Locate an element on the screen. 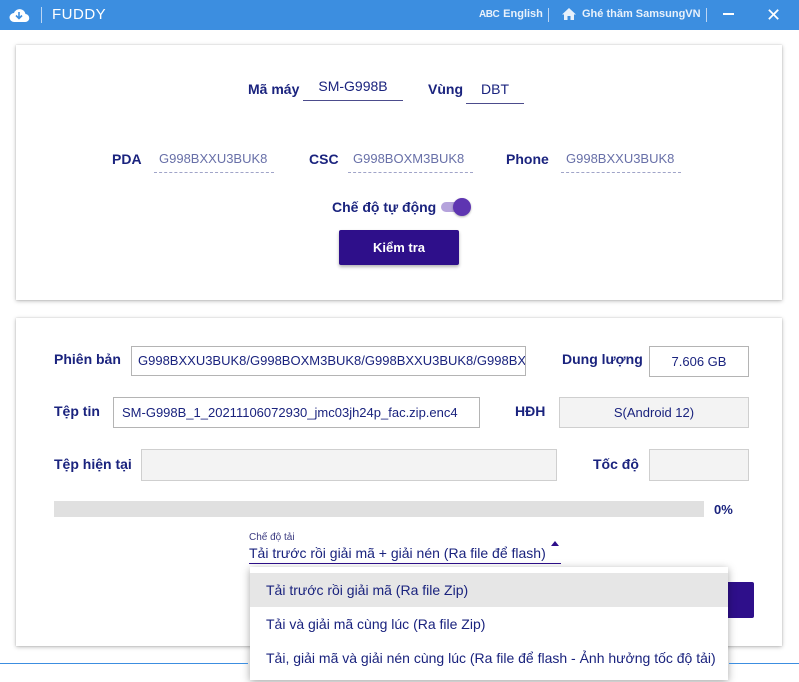 This screenshot has height=682, width=799. download-mode-label: Chế độ tải is located at coordinates (272, 537).